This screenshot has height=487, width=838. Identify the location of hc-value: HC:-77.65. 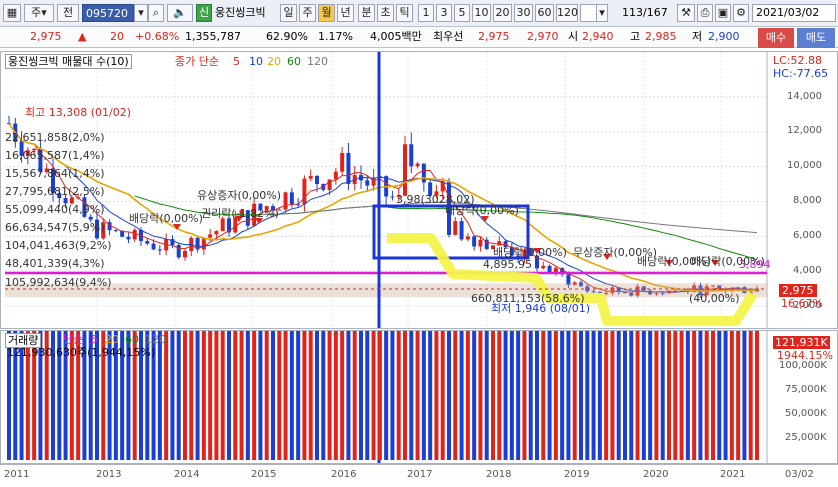
(801, 73).